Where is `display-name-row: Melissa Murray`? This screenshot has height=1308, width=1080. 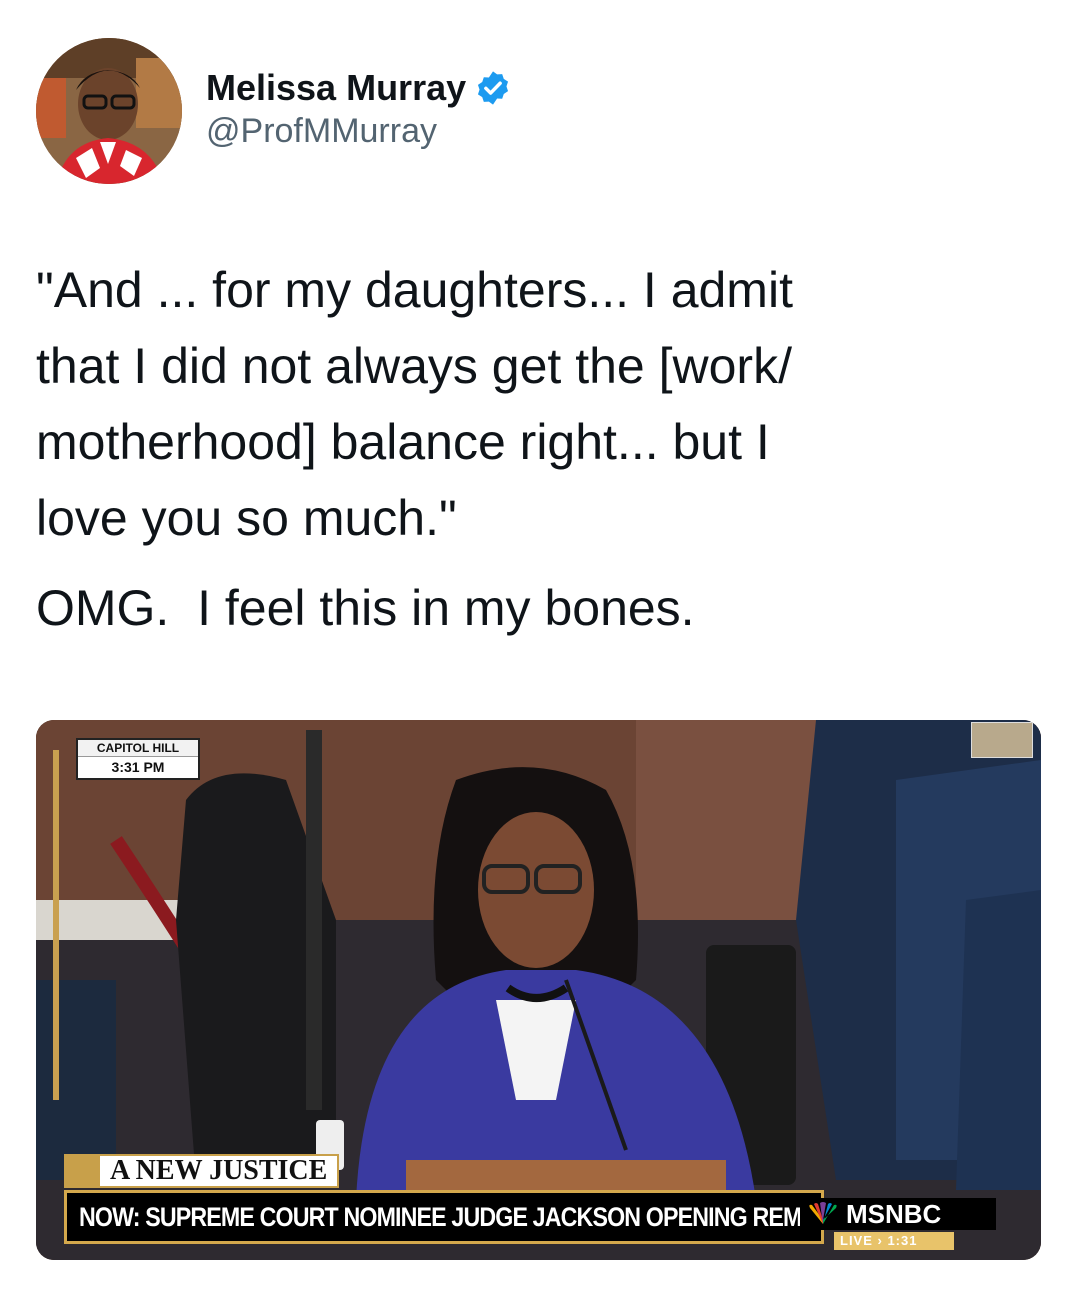 display-name-row: Melissa Murray is located at coordinates (359, 88).